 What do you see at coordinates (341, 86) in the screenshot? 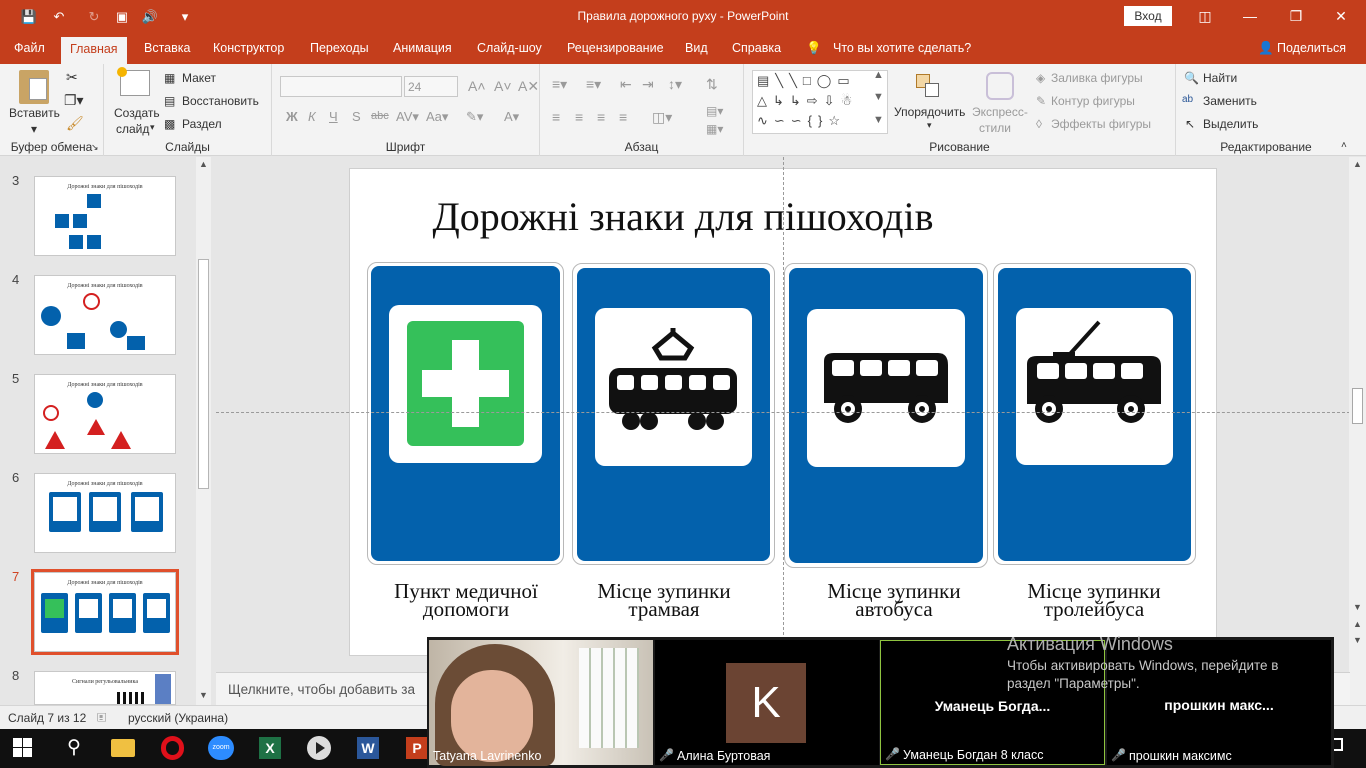
I see `font-name-input` at bounding box center [341, 86].